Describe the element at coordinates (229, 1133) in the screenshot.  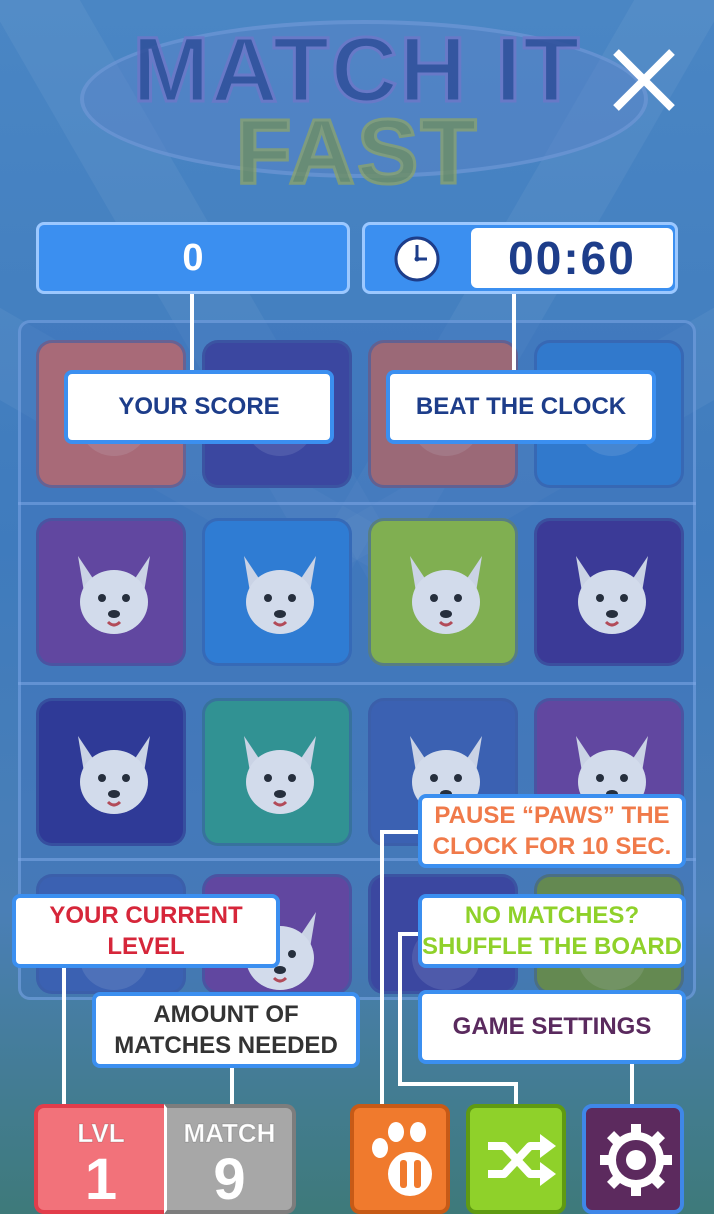
I see `match-label: MATCH` at that location.